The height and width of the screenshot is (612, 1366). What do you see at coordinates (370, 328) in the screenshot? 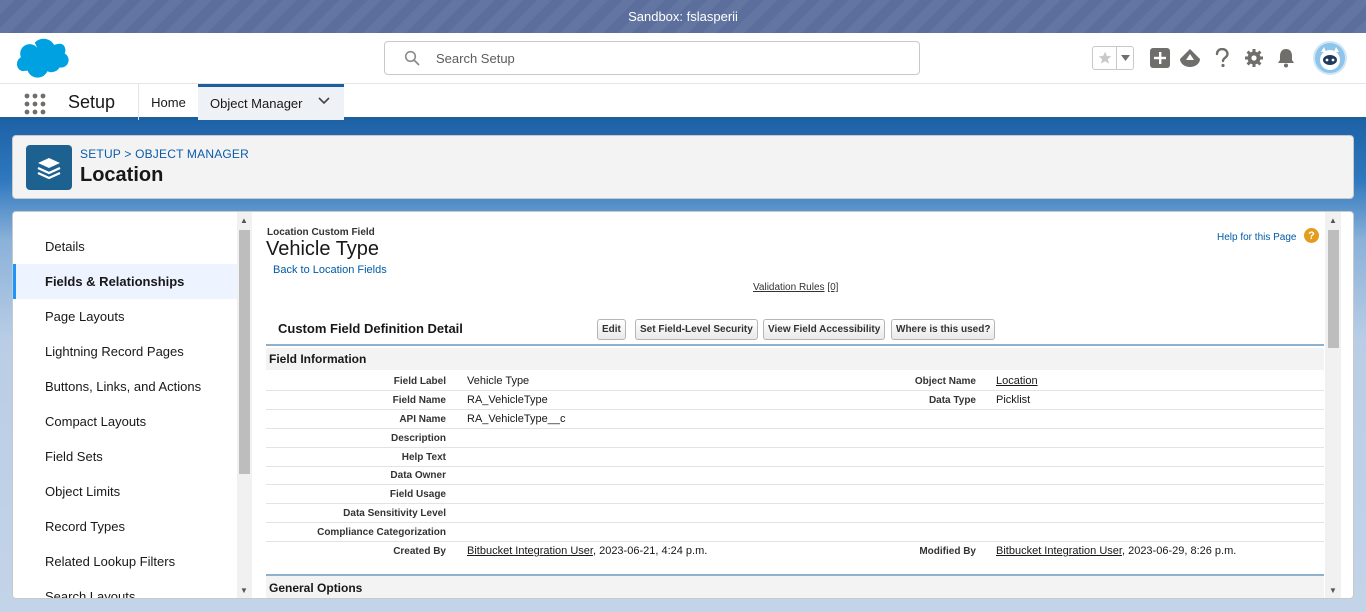
I see `detail-heading: Custom Field Definition Detail` at bounding box center [370, 328].